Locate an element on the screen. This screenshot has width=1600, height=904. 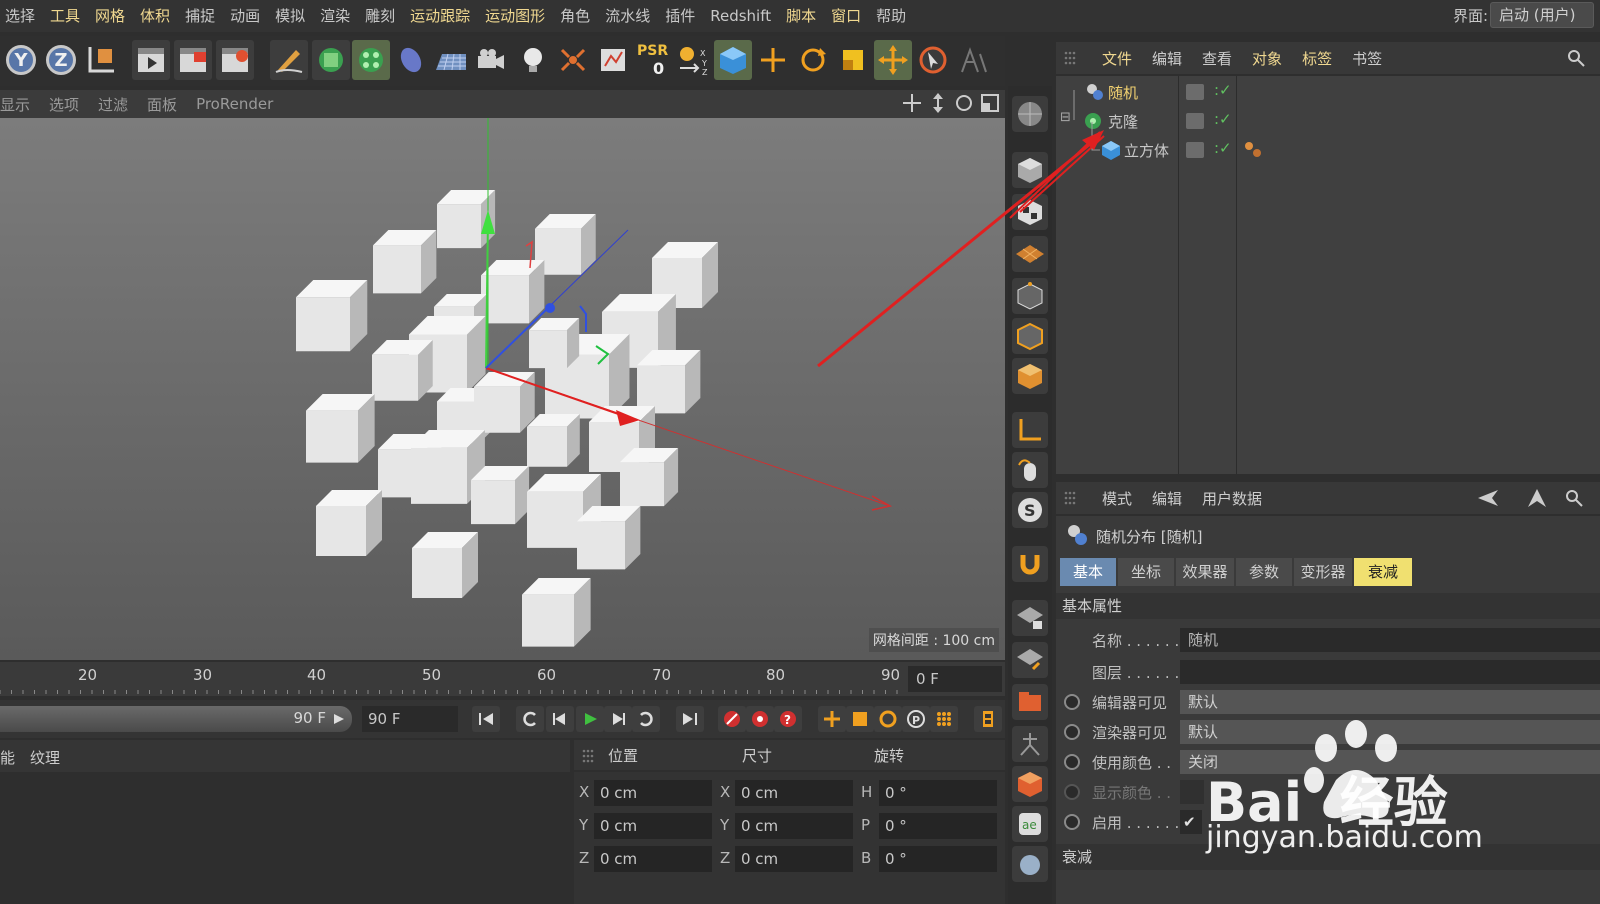
texture-mode-button is located at coordinates (1030, 212).